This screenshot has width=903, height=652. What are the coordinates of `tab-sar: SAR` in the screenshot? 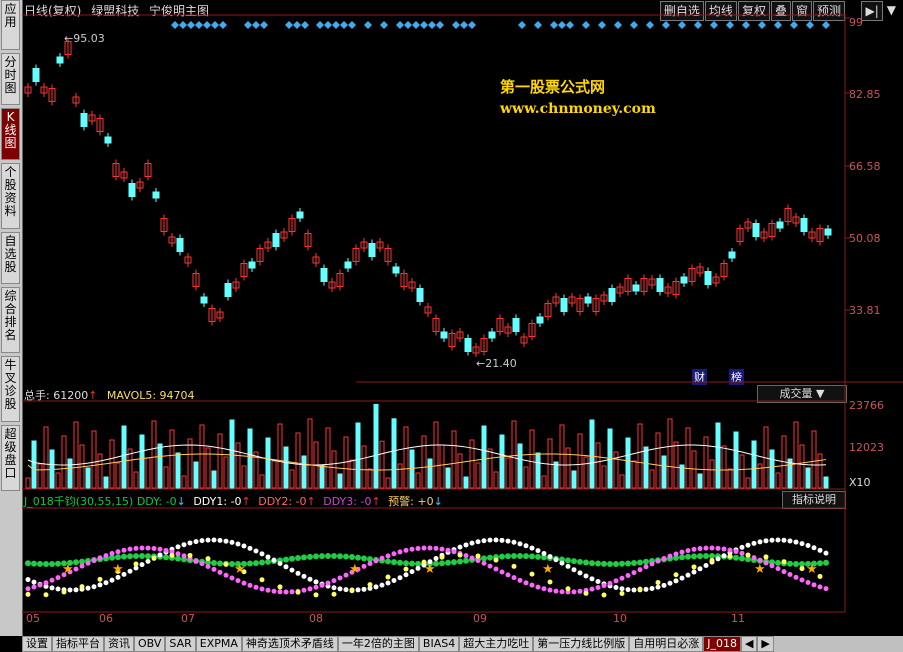 It's located at (180, 644).